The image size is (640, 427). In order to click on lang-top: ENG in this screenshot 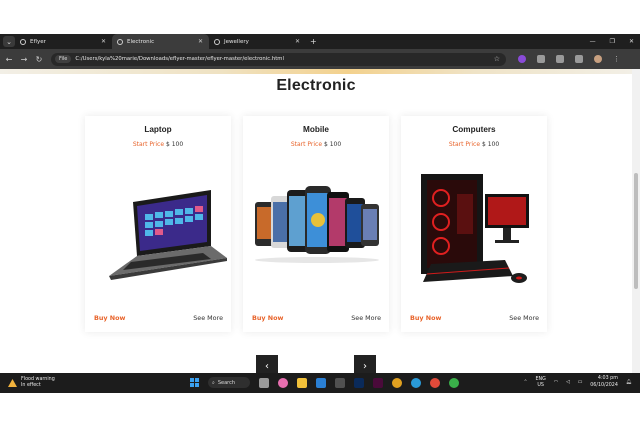, I will do `click(540, 379)`.